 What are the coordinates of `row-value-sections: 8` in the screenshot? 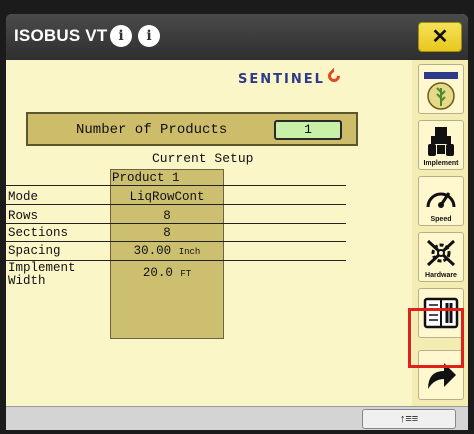 It's located at (167, 233).